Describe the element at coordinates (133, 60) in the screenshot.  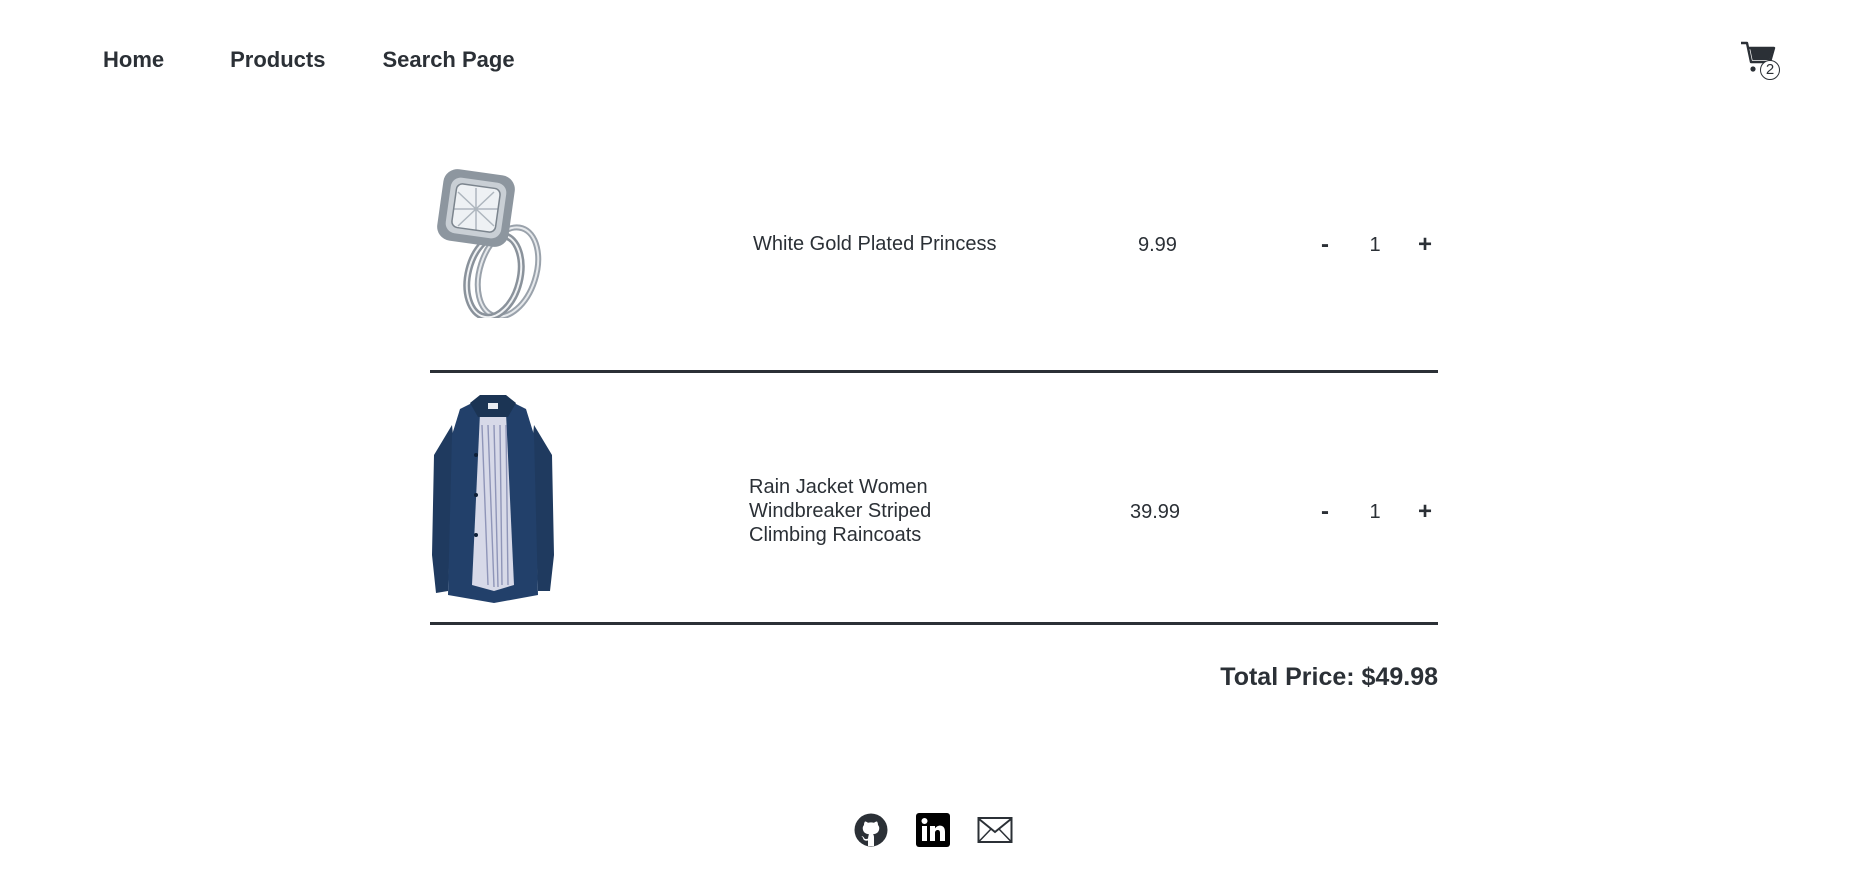
I see `nav-home-link: Home` at that location.